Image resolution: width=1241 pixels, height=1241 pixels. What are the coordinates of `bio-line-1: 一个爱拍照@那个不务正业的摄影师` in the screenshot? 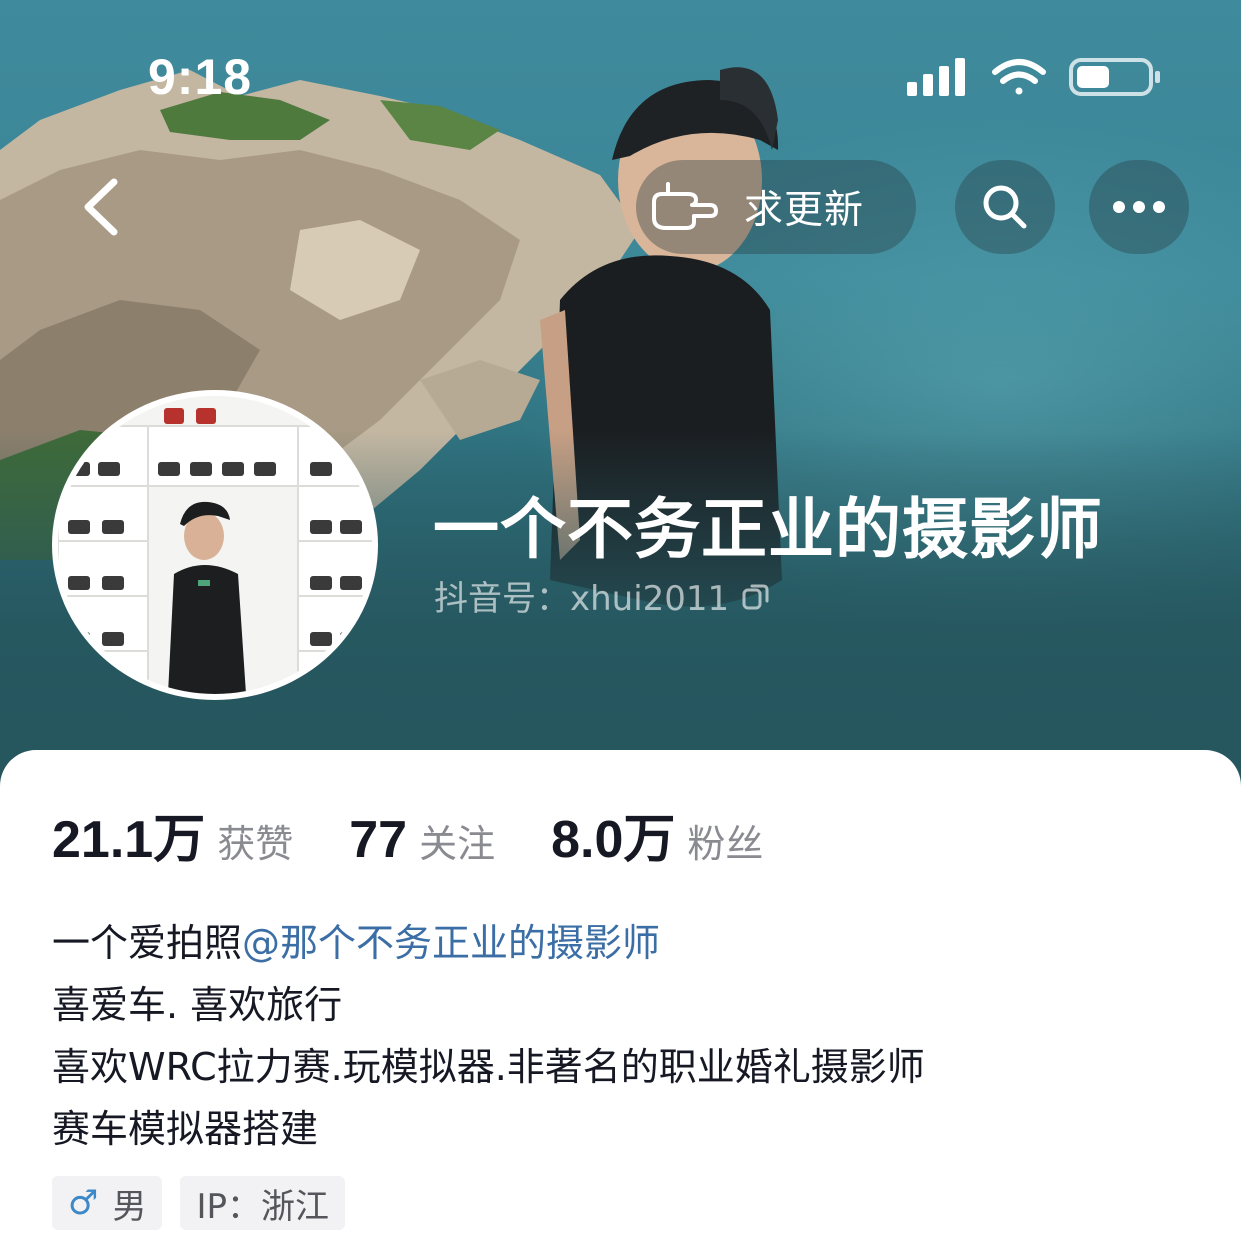 It's located at (488, 943).